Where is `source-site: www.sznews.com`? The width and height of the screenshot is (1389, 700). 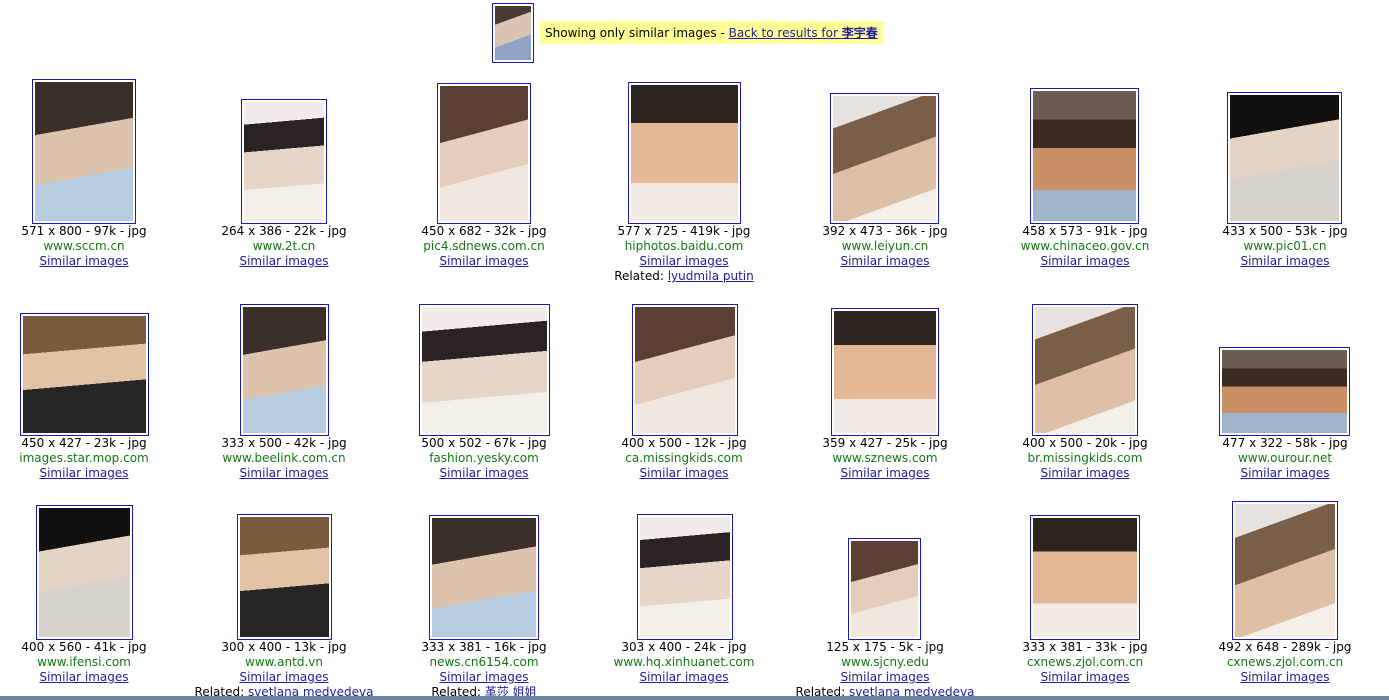
source-site: www.sznews.com is located at coordinates (885, 458).